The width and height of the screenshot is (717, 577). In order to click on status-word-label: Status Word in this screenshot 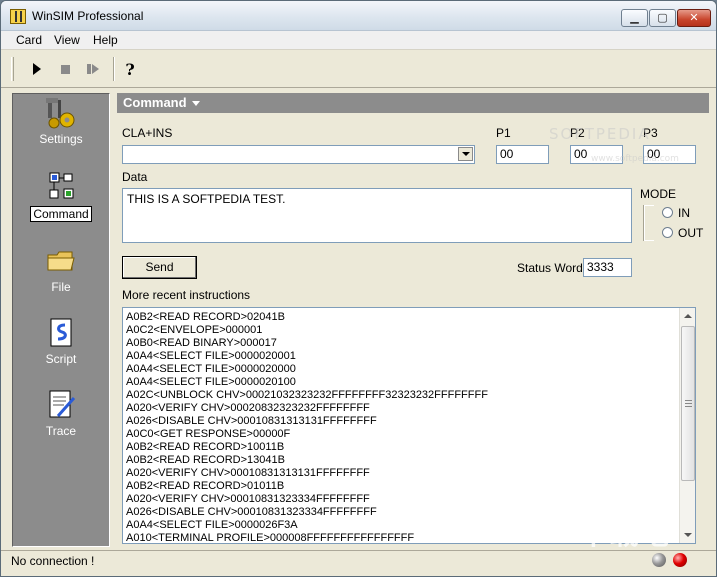, I will do `click(550, 268)`.